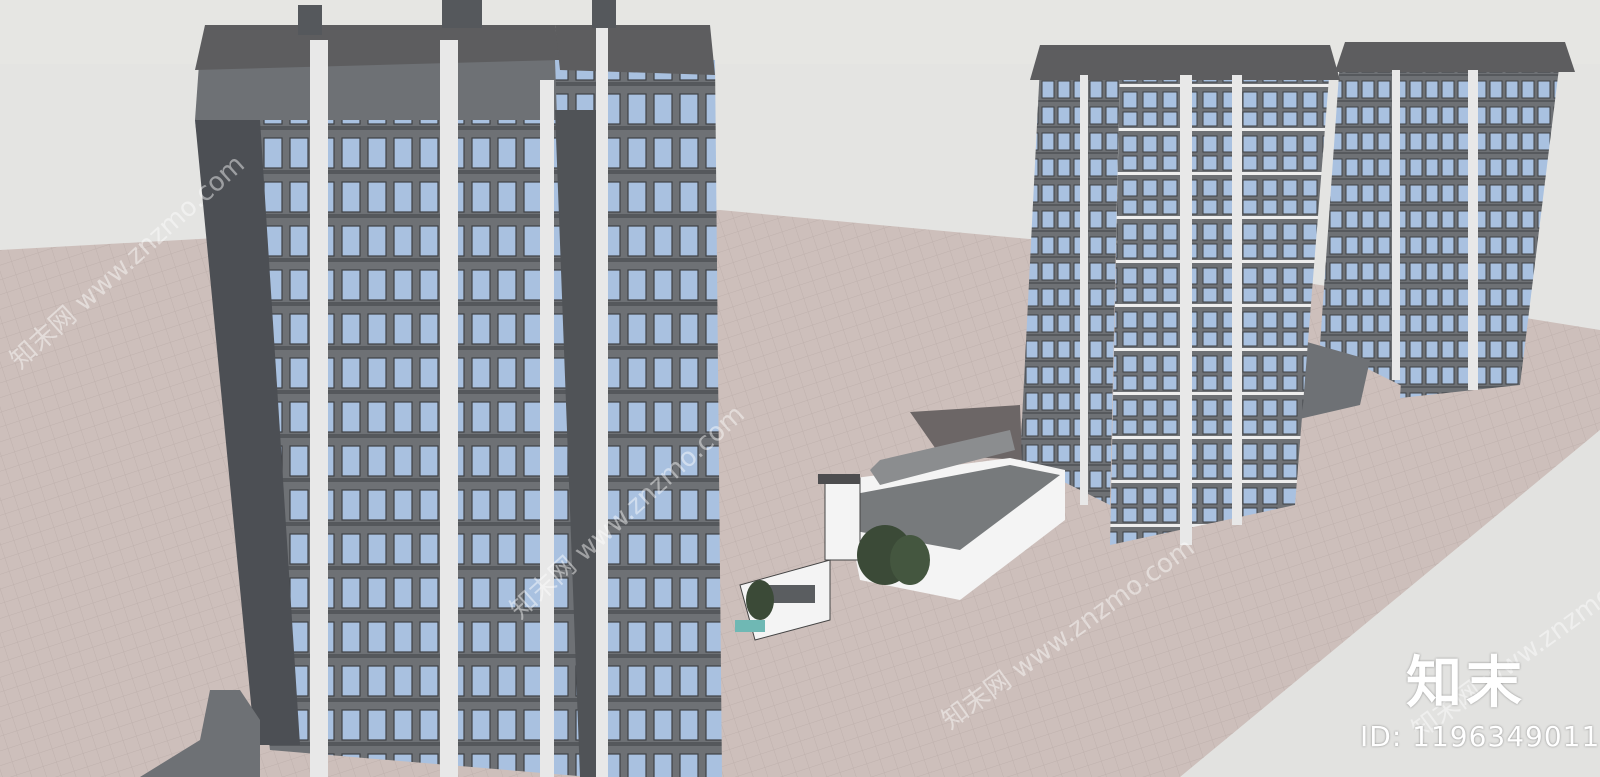 The image size is (1600, 777). I want to click on tower-middle-right, so click(1180, 295).